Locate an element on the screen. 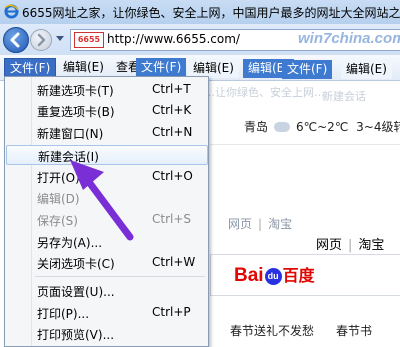  tab-web-faint: 网页 is located at coordinates (240, 224).